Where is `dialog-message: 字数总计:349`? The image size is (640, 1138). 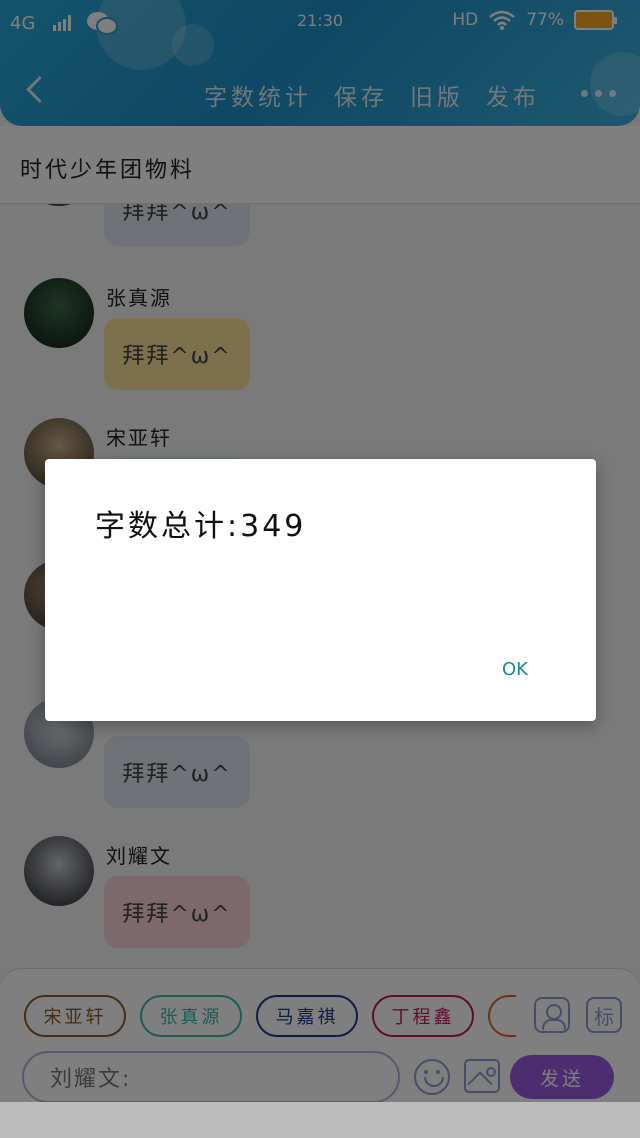
dialog-message: 字数总计:349 is located at coordinates (201, 526).